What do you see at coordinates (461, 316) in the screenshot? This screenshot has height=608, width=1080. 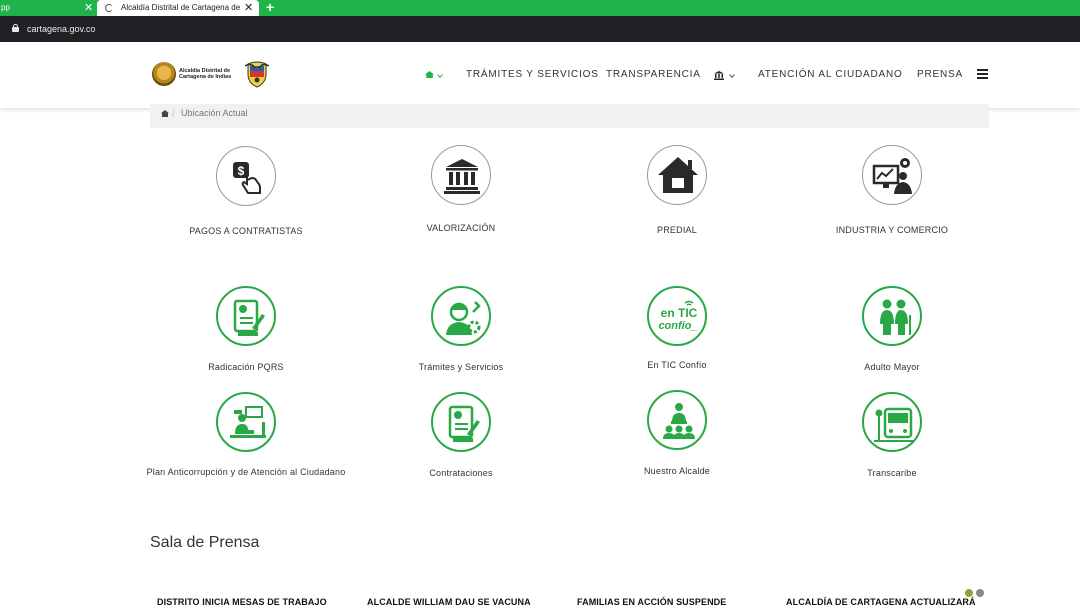 I see `worker-gear-icon` at bounding box center [461, 316].